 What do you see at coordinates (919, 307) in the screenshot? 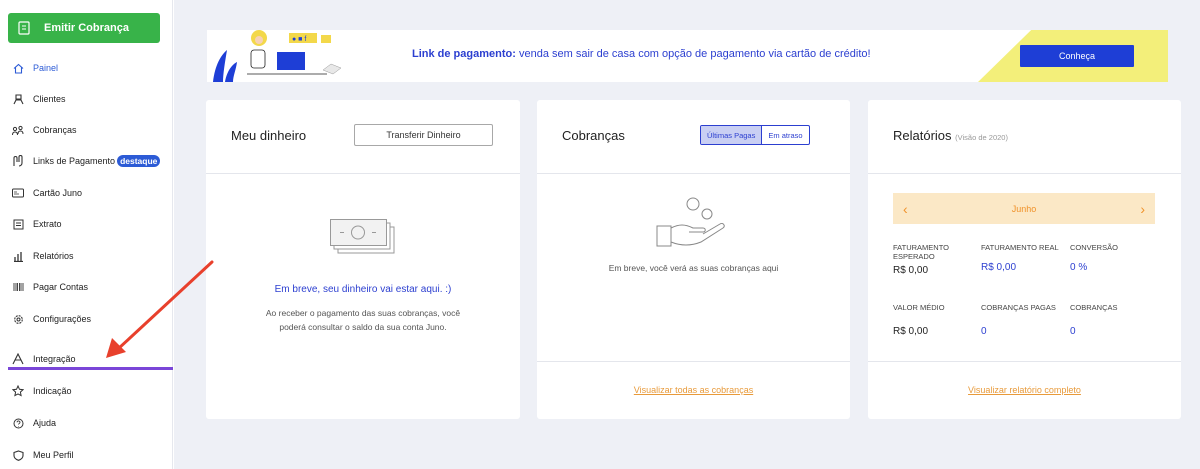
I see `stat-label-valor-medio: VALOR MÉDIO` at bounding box center [919, 307].